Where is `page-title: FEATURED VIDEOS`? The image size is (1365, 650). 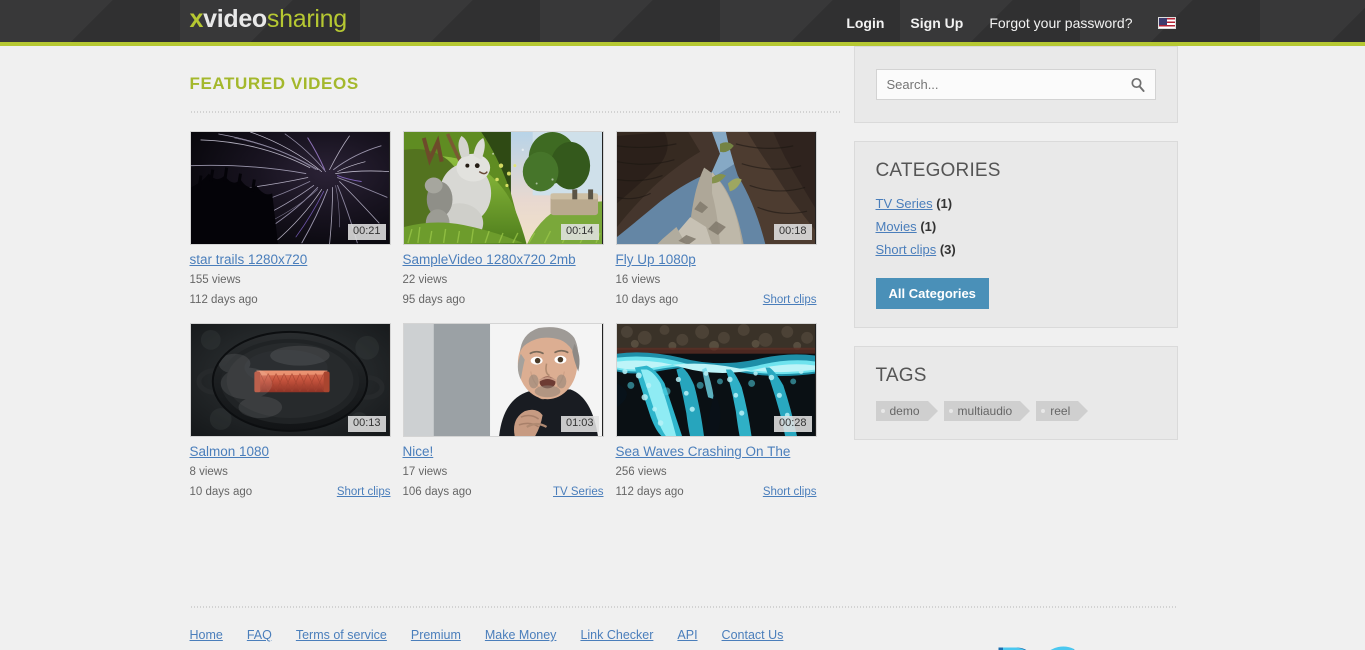
page-title: FEATURED VIDEOS is located at coordinates (274, 83).